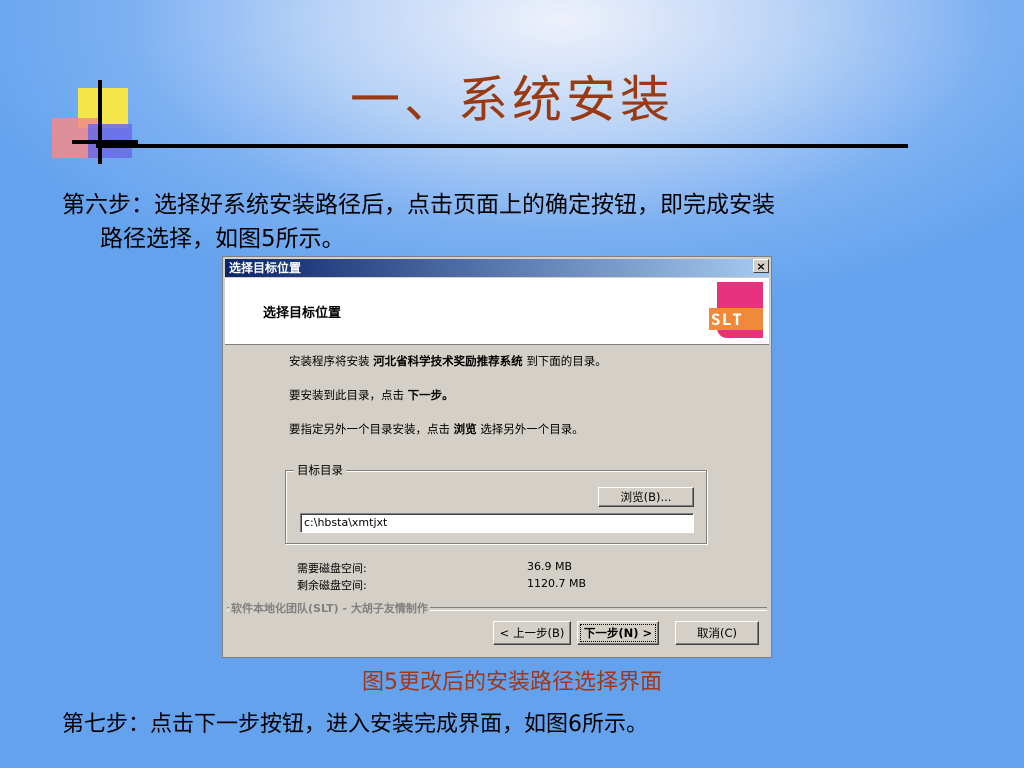 This screenshot has width=1024, height=768. Describe the element at coordinates (332, 568) in the screenshot. I see `required-space-label: 需要磁盘空间:` at that location.